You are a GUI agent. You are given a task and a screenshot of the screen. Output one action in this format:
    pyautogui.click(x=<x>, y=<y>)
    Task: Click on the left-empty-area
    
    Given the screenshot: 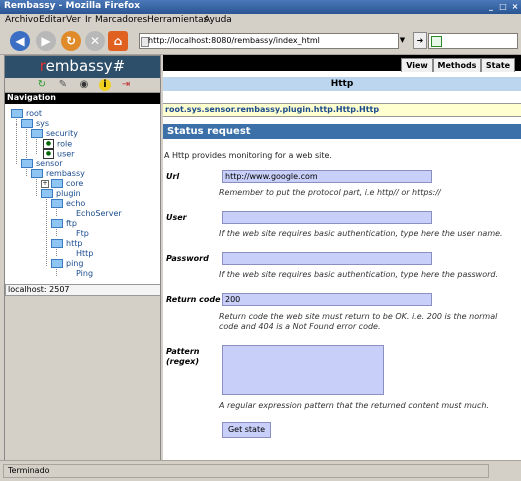 What is the action you would take?
    pyautogui.click(x=82, y=378)
    